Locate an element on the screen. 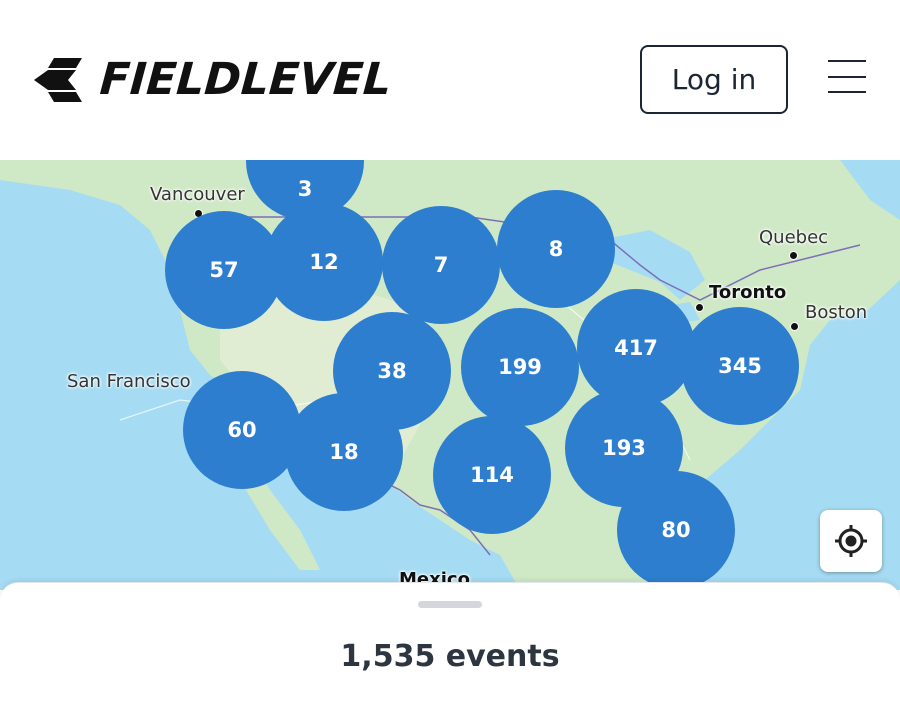 This screenshot has height=712, width=900. sheet-drag-handle is located at coordinates (450, 604).